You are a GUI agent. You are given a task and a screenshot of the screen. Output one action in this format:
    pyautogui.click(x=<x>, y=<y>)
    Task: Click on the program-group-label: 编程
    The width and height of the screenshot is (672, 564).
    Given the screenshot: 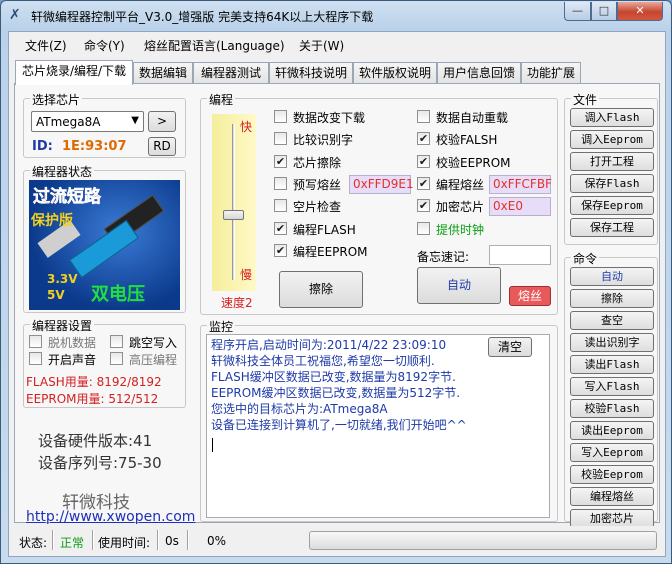 What is the action you would take?
    pyautogui.click(x=221, y=99)
    